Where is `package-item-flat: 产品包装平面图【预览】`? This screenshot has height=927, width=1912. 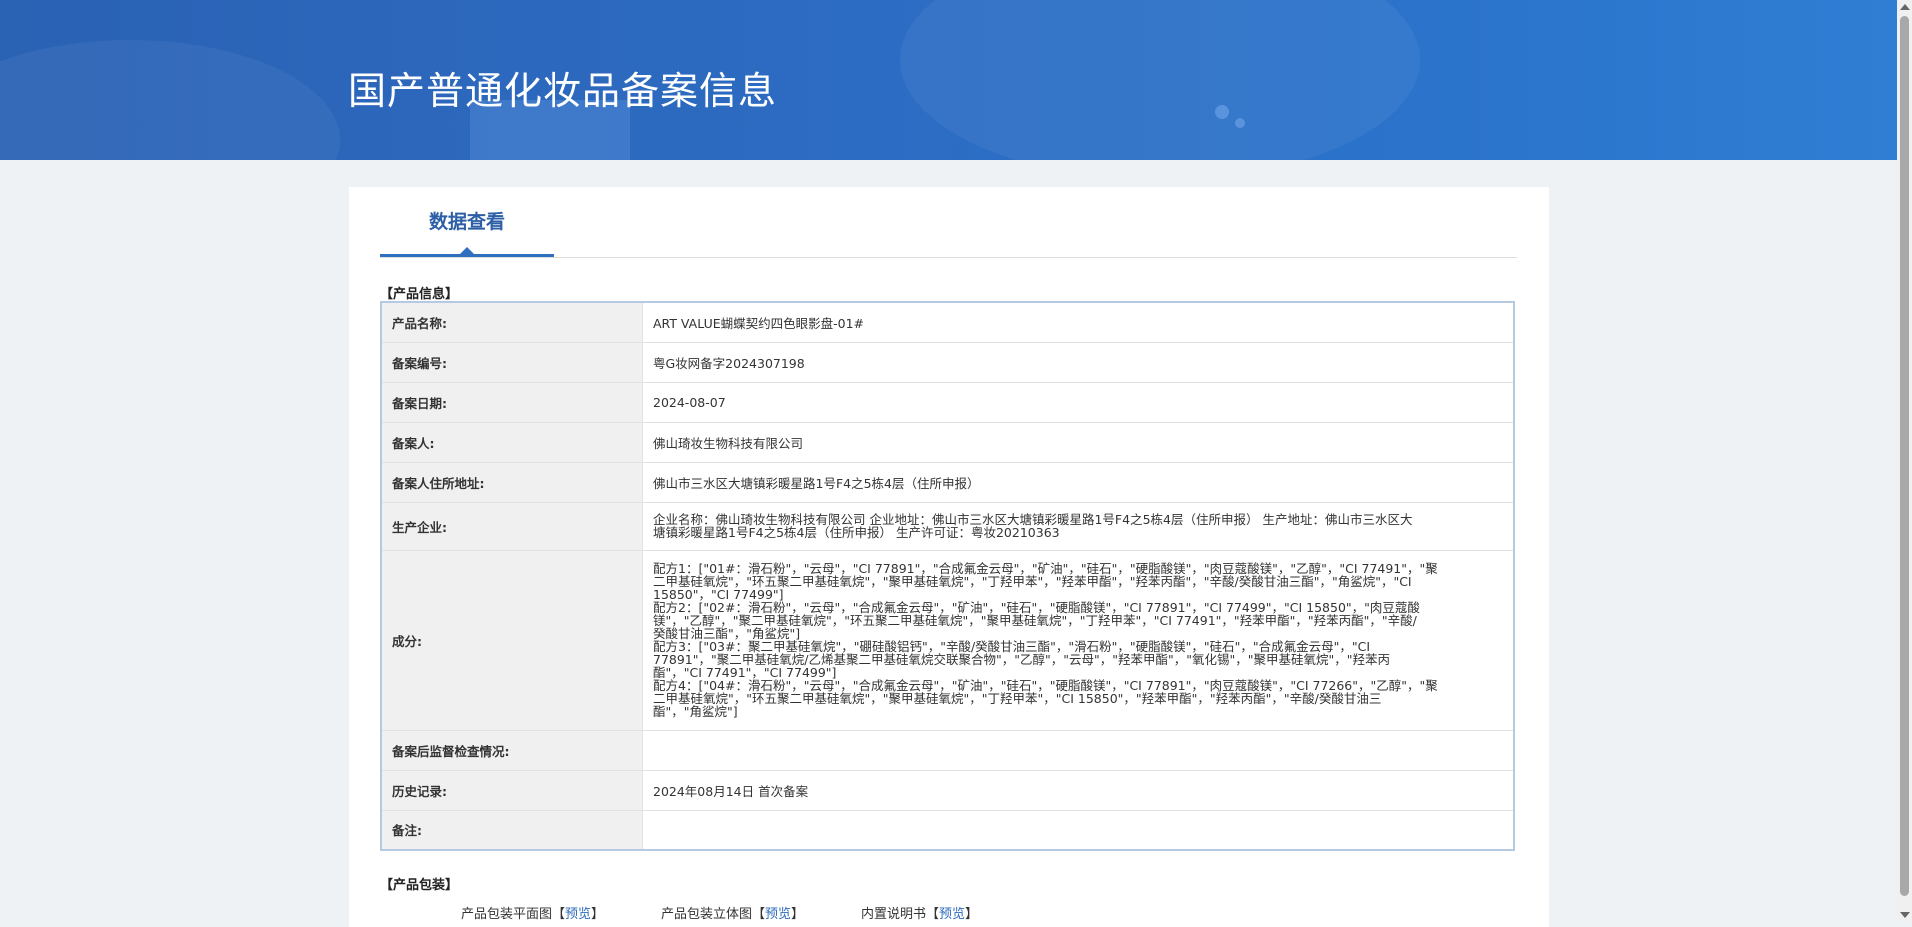 package-item-flat: 产品包装平面图【预览】 is located at coordinates (532, 912).